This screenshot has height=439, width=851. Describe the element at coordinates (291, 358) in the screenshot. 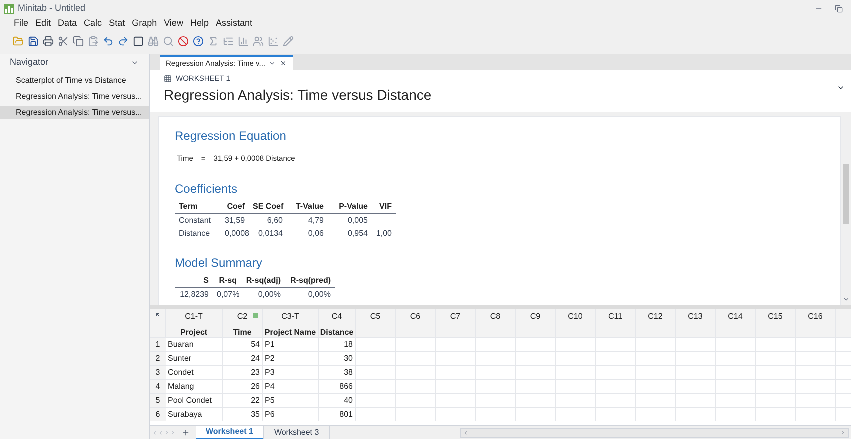

I see `table-cell: P2` at that location.